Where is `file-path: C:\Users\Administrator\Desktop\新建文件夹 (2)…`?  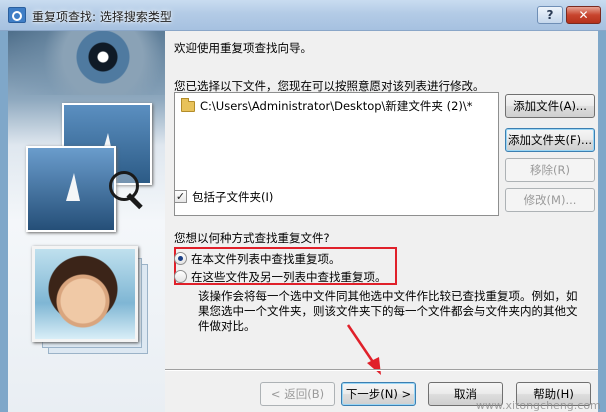 file-path: C:\Users\Administrator\Desktop\新建文件夹 (2)… is located at coordinates (336, 106).